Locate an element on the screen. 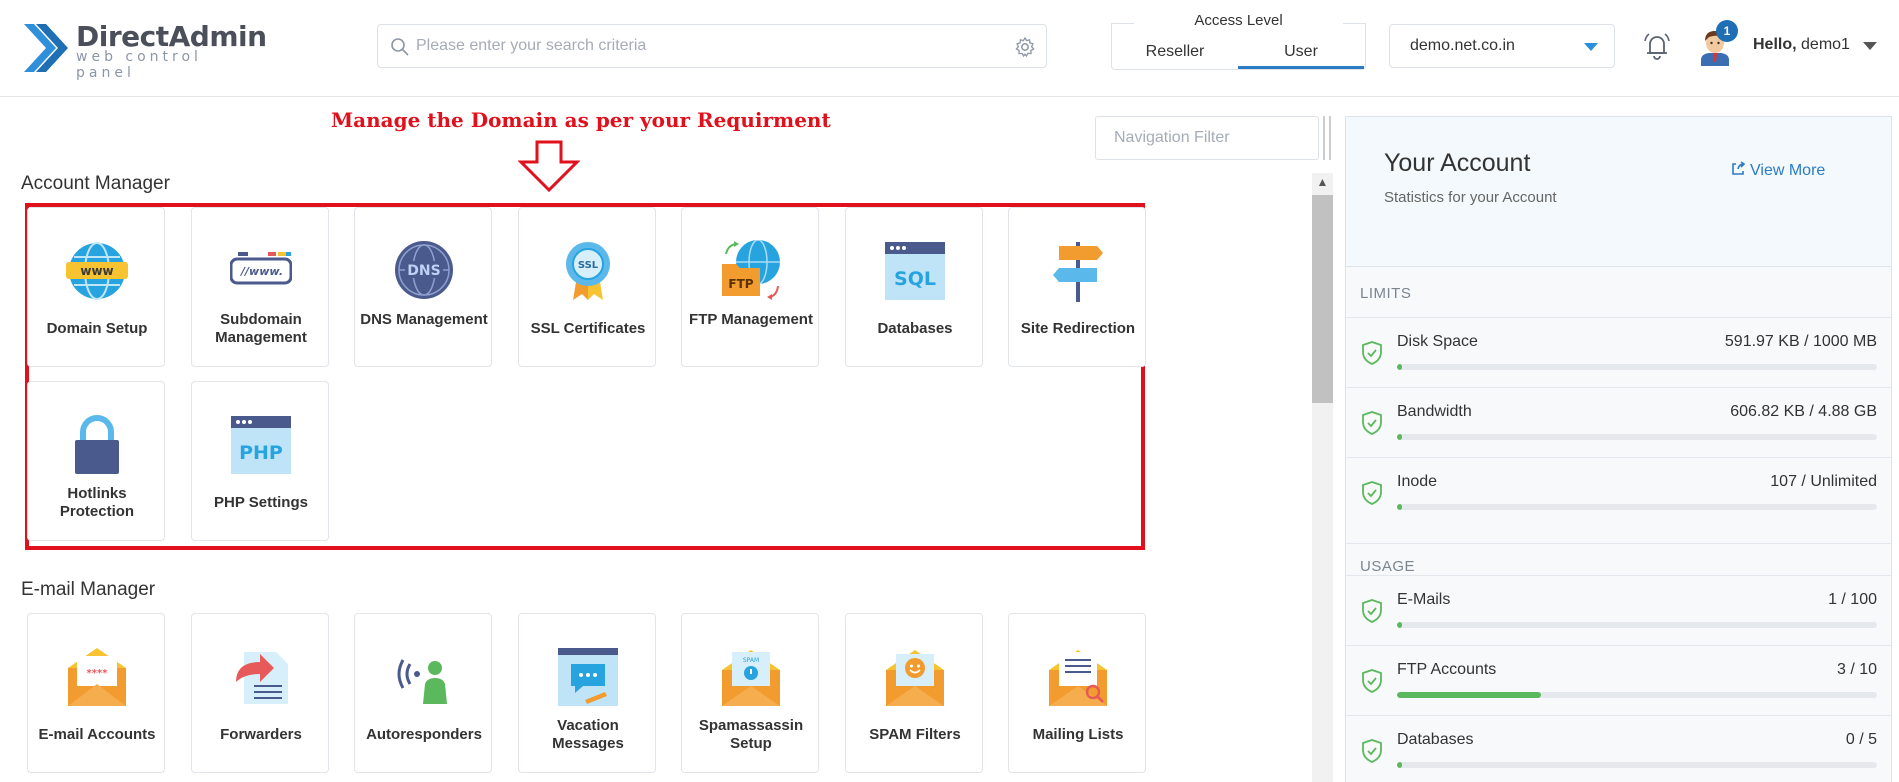 This screenshot has height=782, width=1899. filter-divider is located at coordinates (1327, 138).